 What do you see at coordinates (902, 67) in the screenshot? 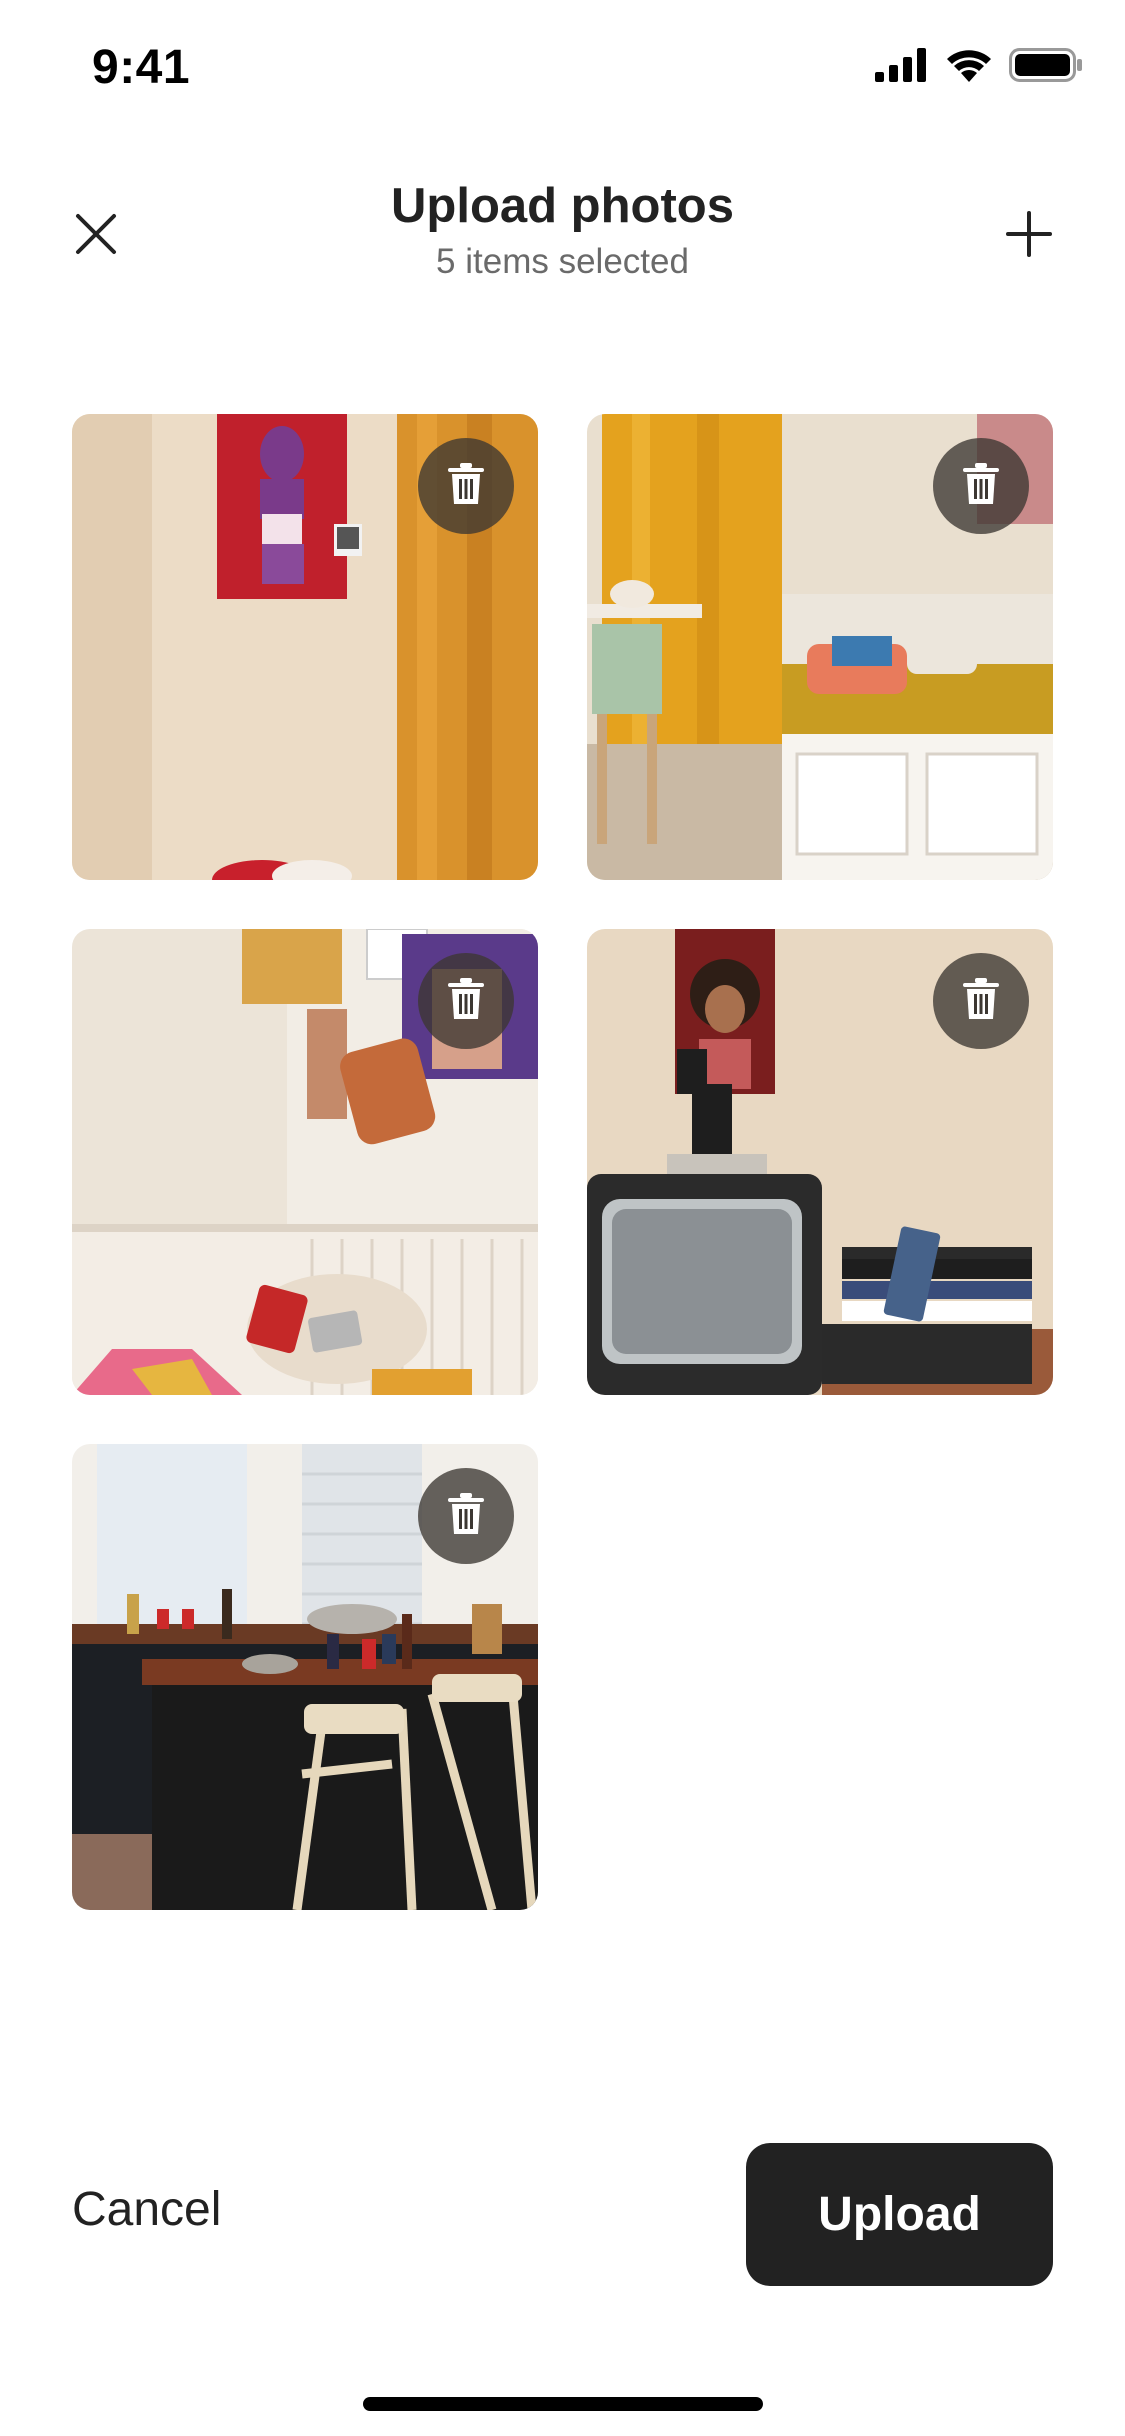
I see `cellular-signal-icon` at bounding box center [902, 67].